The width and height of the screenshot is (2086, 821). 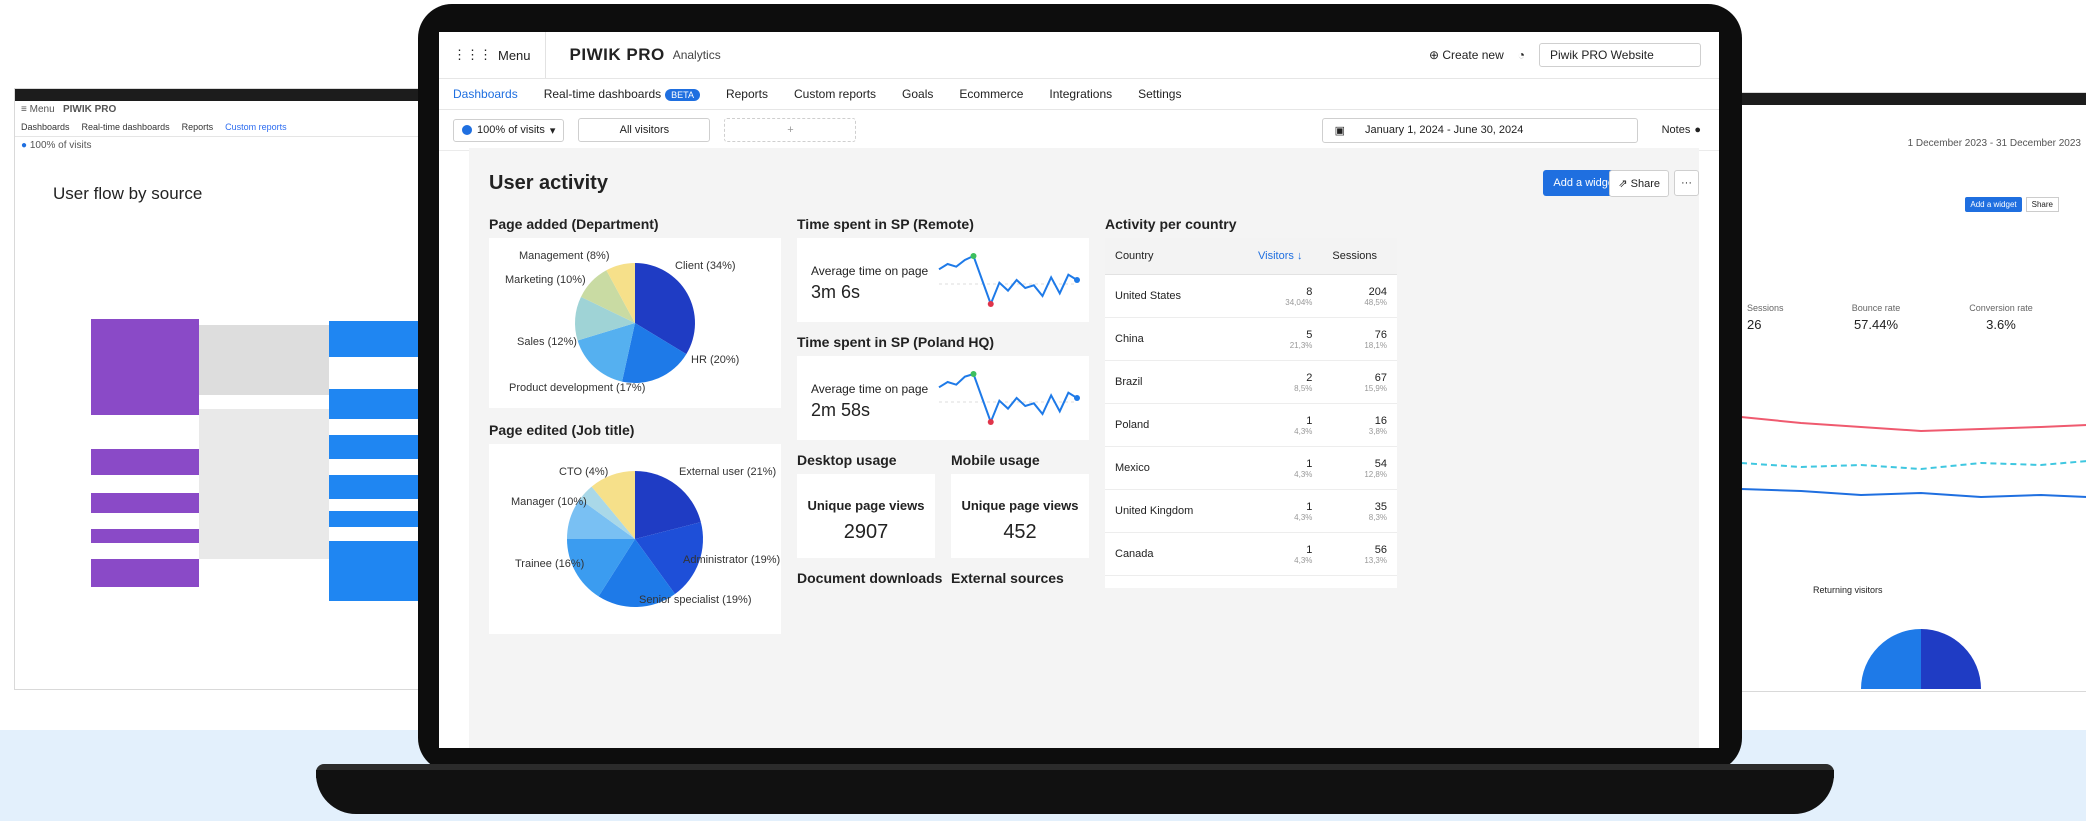 What do you see at coordinates (472, 54) in the screenshot?
I see `grid-icon: ⋮⋮⋮` at bounding box center [472, 54].